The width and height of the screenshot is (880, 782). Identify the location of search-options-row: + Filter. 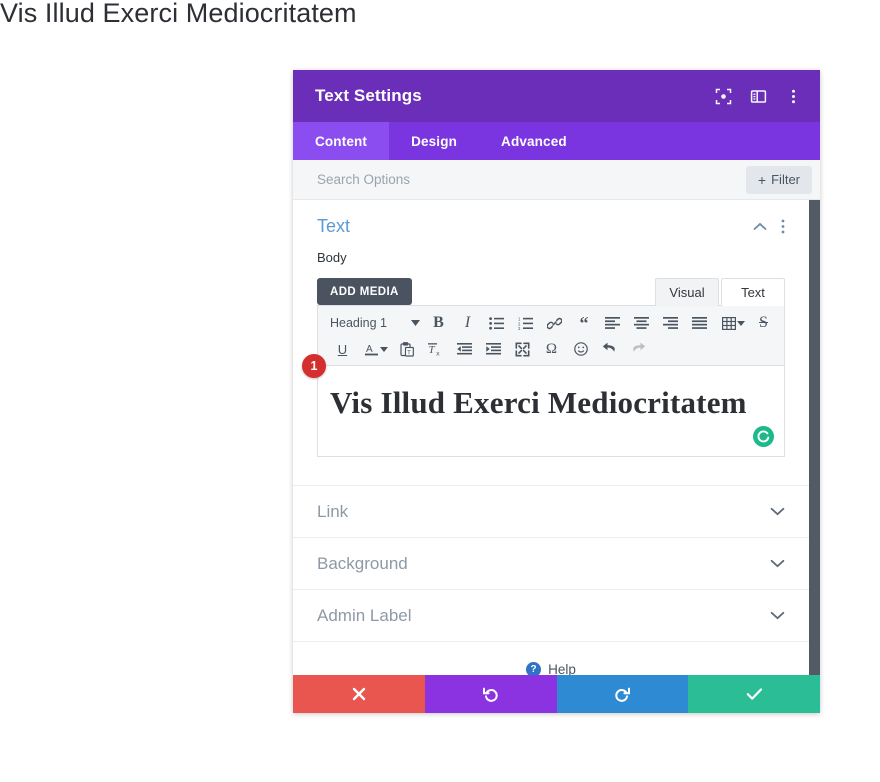
(556, 180).